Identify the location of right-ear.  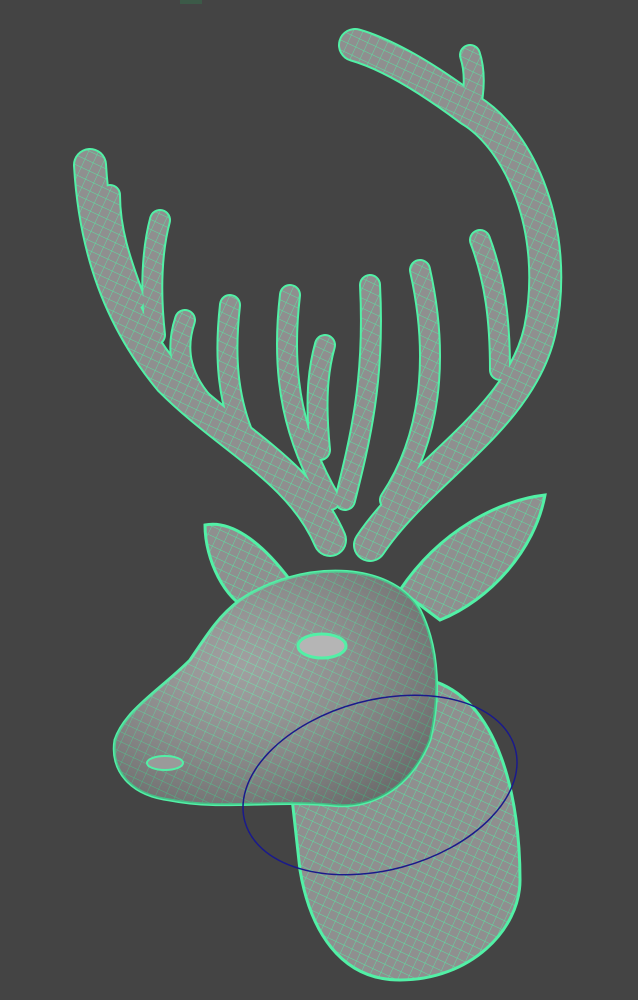
(472, 557).